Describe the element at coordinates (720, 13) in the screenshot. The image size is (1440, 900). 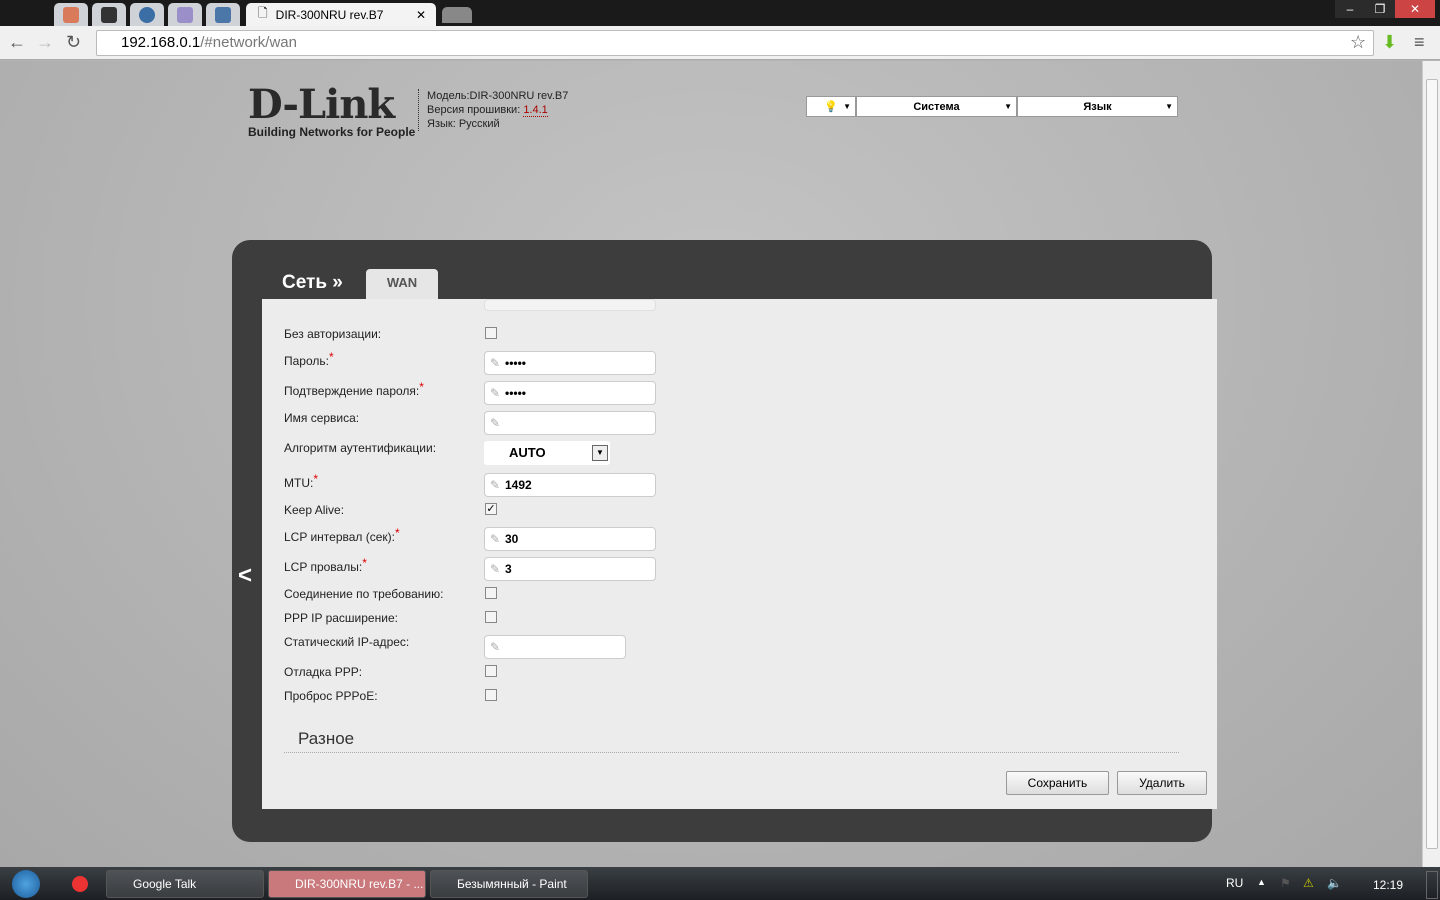
I see `browser-tab-strip: 🗋 DIR-300NRU rev.B7 ✕ – ❐ ✕` at that location.